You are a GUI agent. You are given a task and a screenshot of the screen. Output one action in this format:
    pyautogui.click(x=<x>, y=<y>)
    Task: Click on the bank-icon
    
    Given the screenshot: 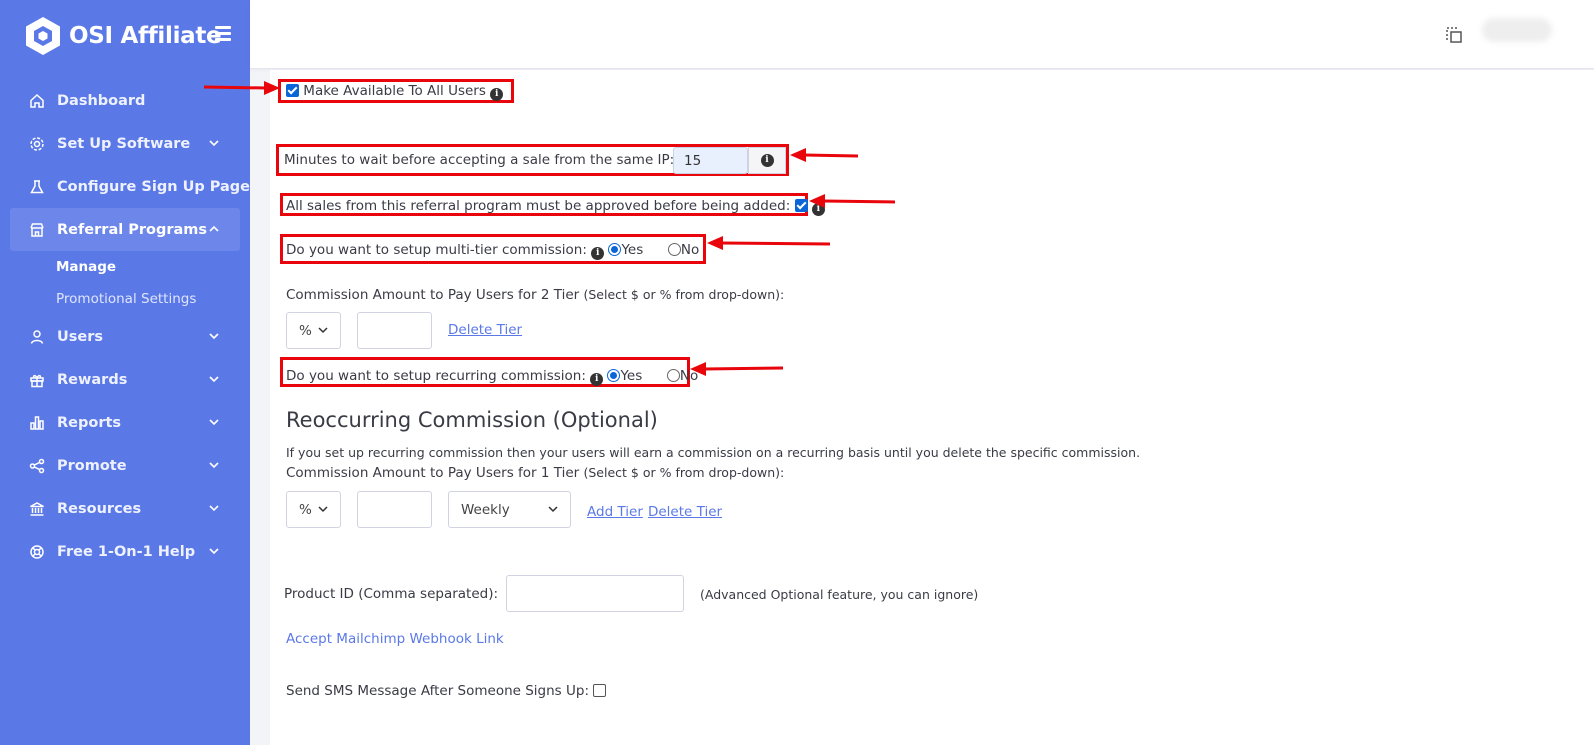 What is the action you would take?
    pyautogui.click(x=37, y=509)
    